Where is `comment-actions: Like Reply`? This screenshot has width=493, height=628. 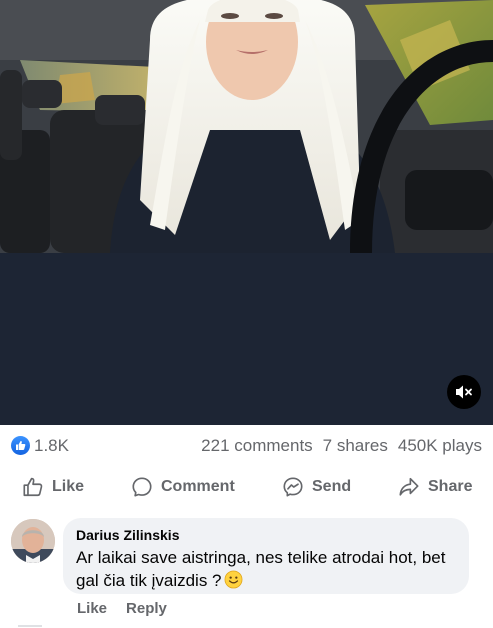
comment-actions: Like Reply is located at coordinates (122, 608).